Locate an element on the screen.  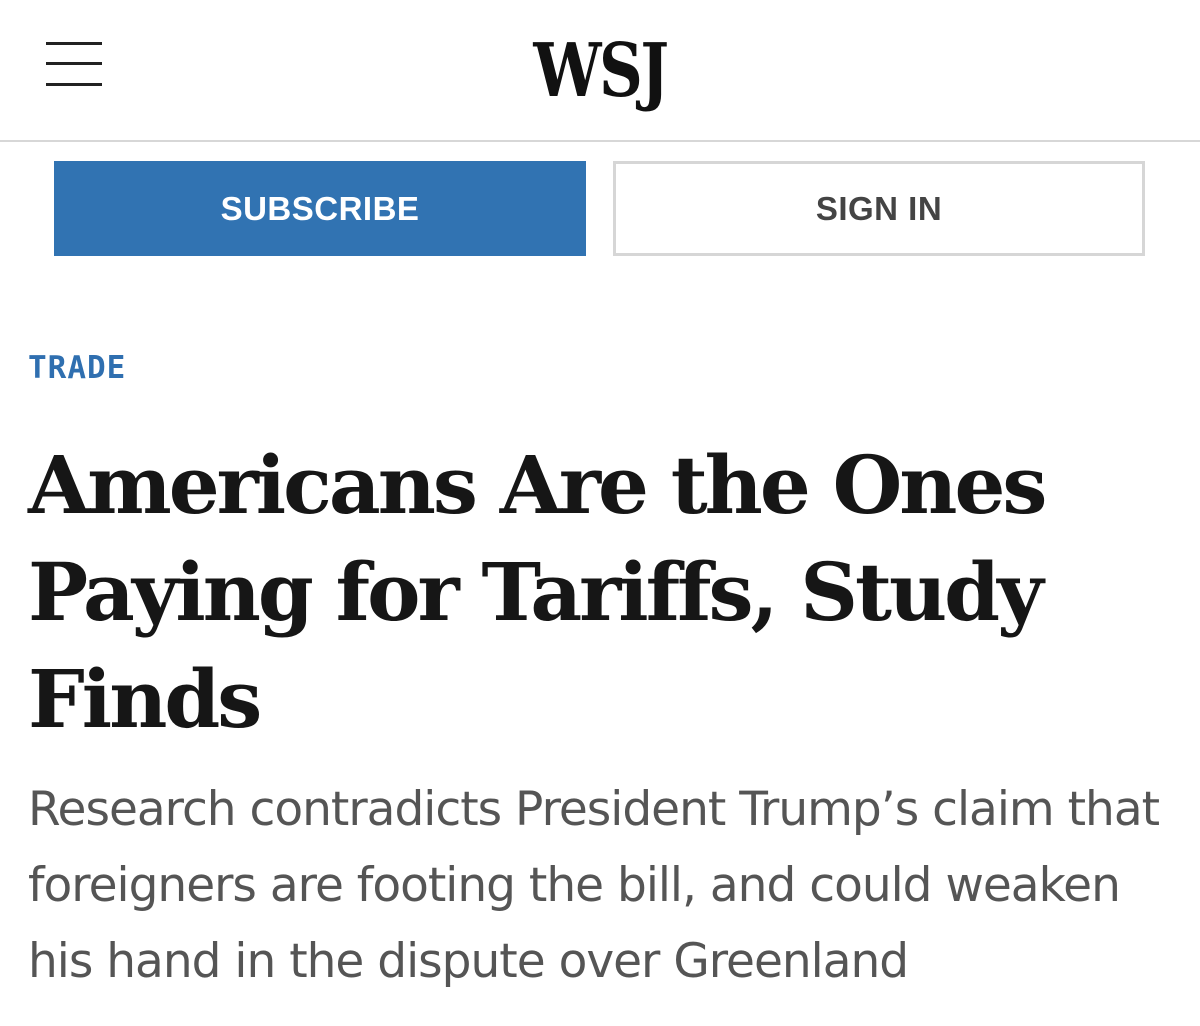
wsj-logo: WSJ is located at coordinates (600, 71).